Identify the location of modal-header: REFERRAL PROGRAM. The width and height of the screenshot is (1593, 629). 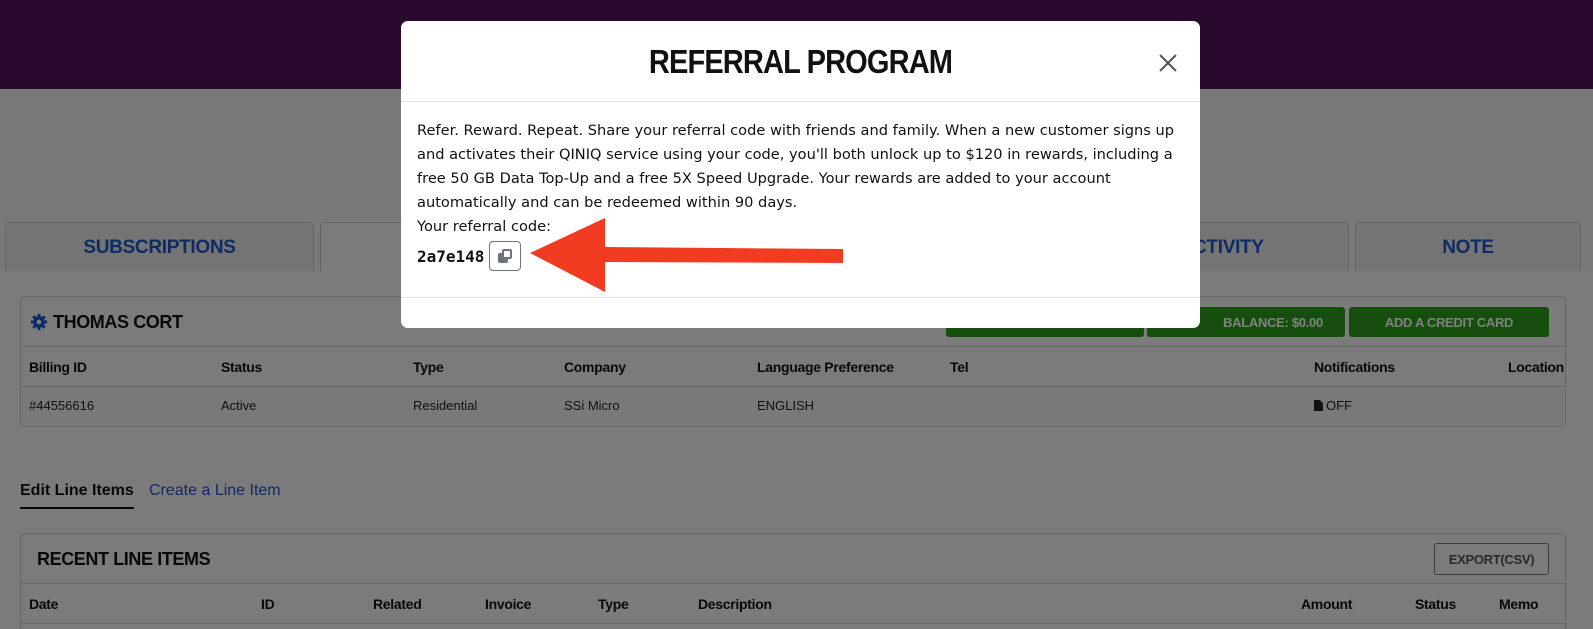
(800, 61).